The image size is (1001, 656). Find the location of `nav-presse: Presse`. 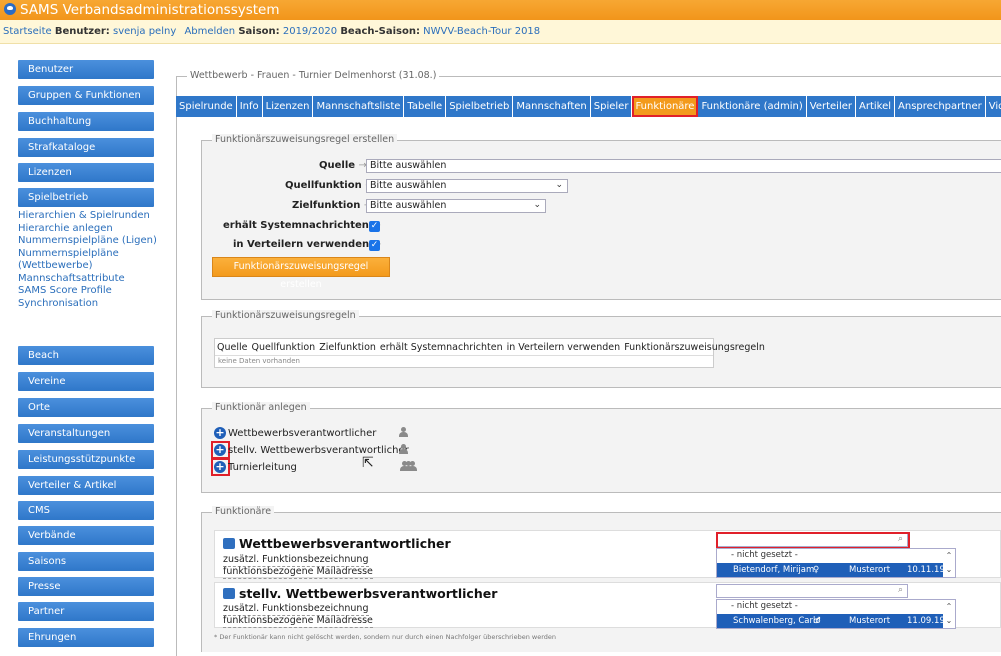

nav-presse: Presse is located at coordinates (86, 586).